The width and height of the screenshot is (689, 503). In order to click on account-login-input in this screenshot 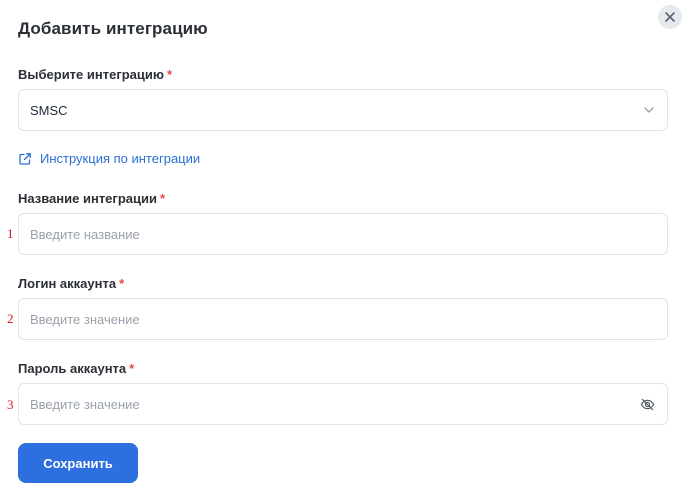, I will do `click(320, 319)`.